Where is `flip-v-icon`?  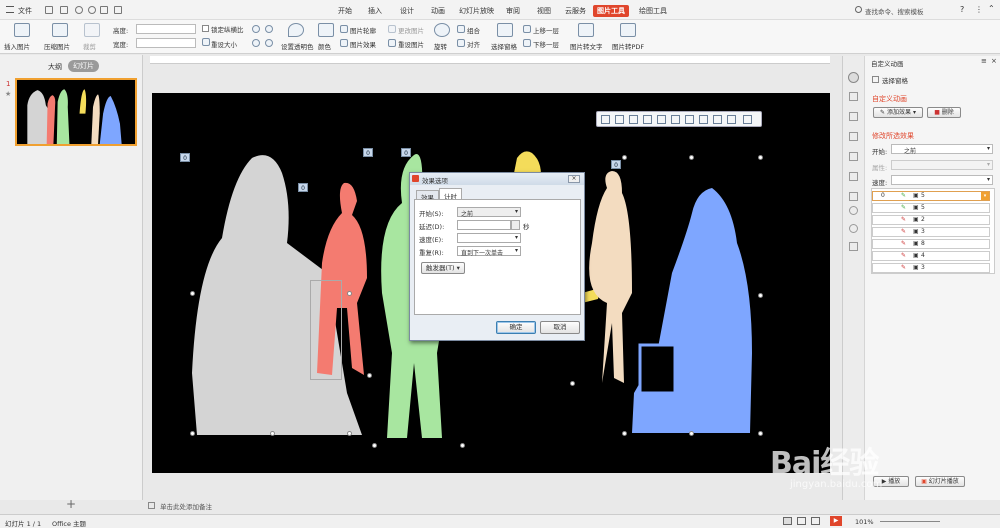 flip-v-icon is located at coordinates (269, 43).